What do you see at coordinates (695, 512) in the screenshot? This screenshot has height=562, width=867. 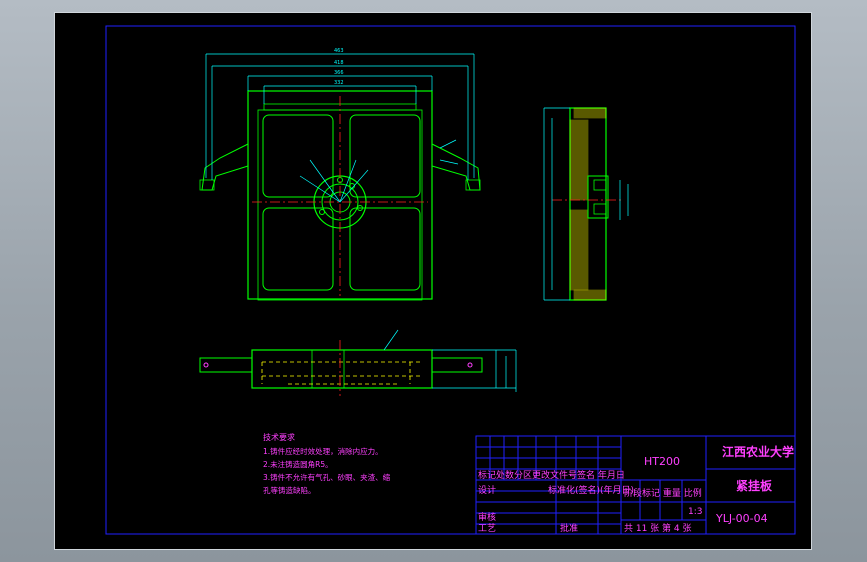 I see `scale-value: 1:3` at bounding box center [695, 512].